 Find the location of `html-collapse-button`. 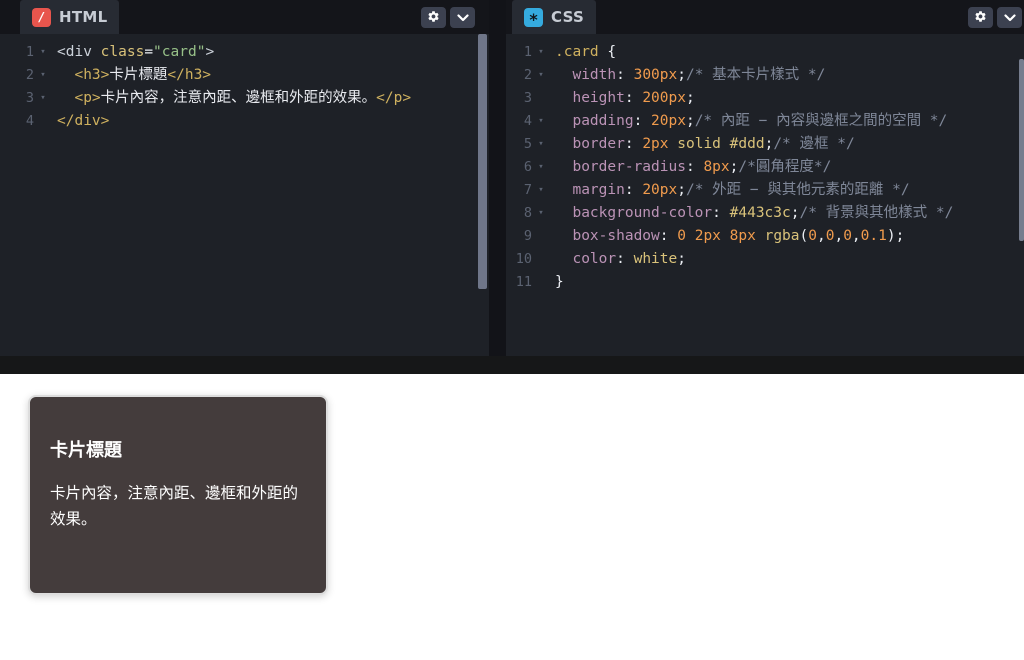

html-collapse-button is located at coordinates (462, 17).